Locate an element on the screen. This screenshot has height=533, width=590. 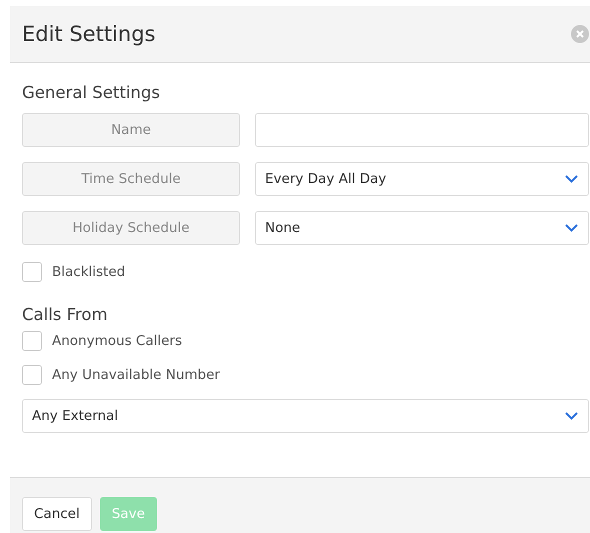
section-heading: General Settings is located at coordinates (91, 92).